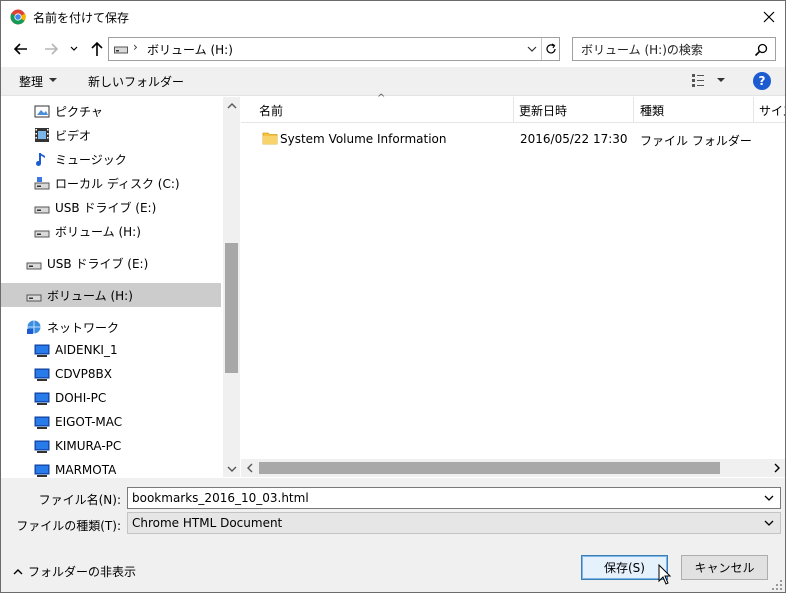  What do you see at coordinates (454, 498) in the screenshot?
I see `filename-field: bookmarks_2016_10_03.html` at bounding box center [454, 498].